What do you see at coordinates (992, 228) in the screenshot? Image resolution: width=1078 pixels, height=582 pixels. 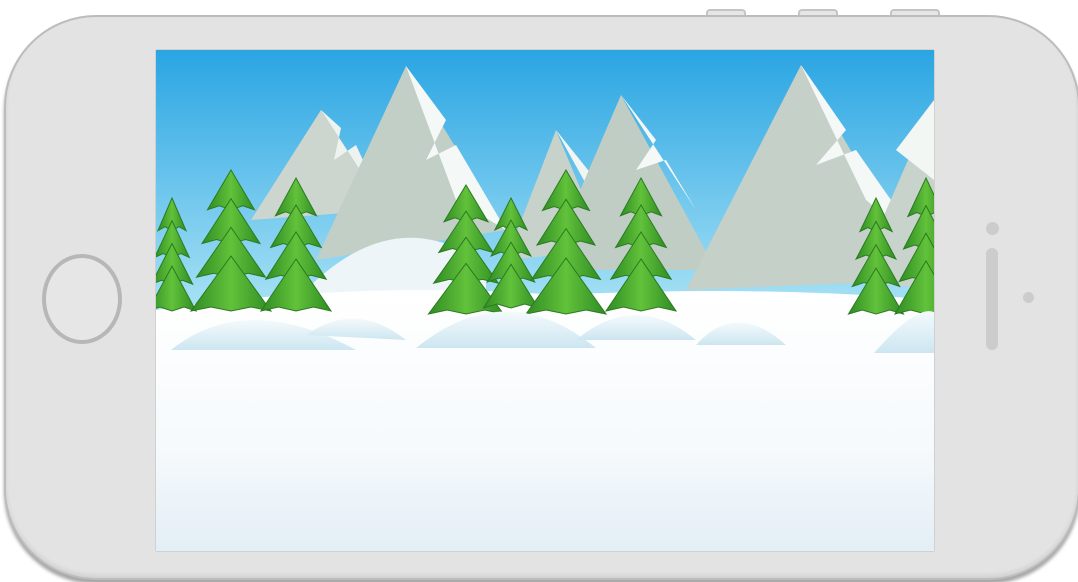 I see `proximity-sensor-icon` at bounding box center [992, 228].